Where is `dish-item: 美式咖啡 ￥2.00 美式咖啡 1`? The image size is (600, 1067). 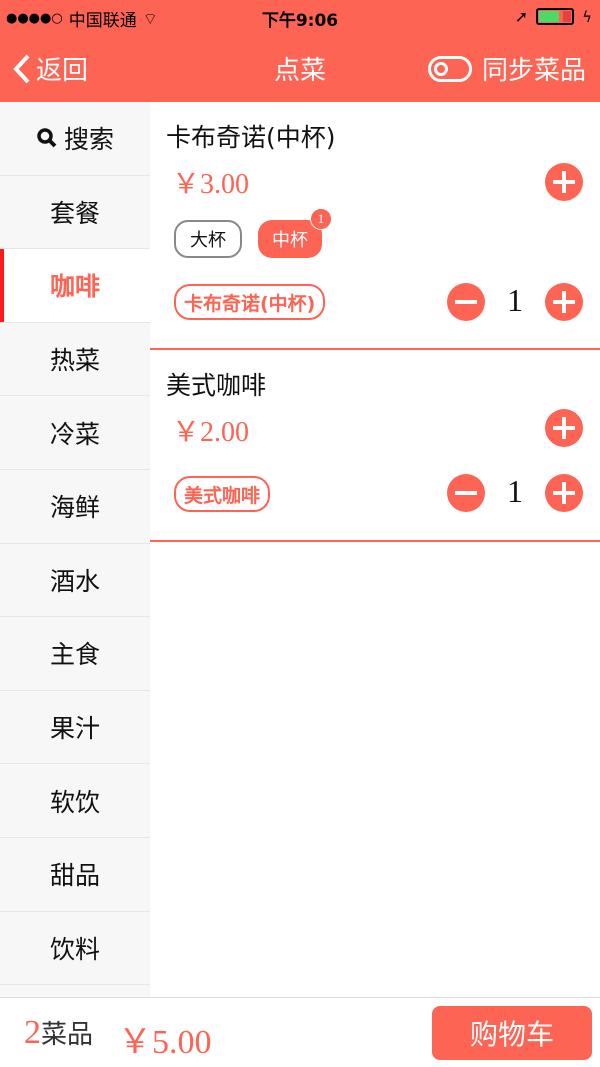
dish-item: 美式咖啡 ￥2.00 美式咖啡 1 is located at coordinates (375, 446).